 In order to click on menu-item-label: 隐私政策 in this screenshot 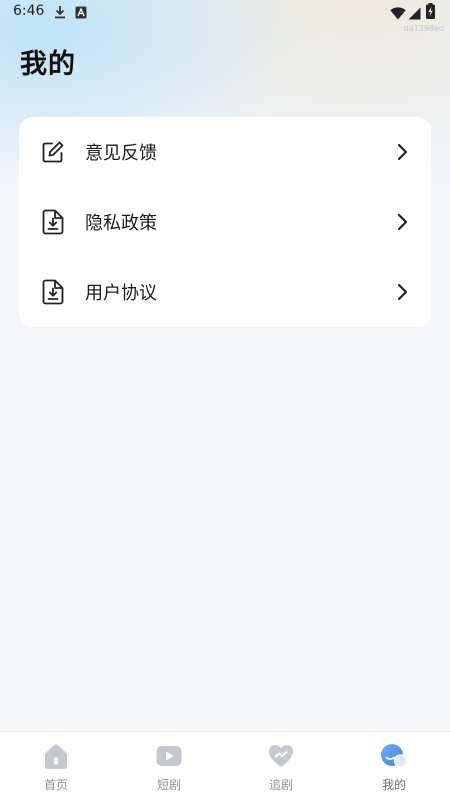, I will do `click(121, 223)`.